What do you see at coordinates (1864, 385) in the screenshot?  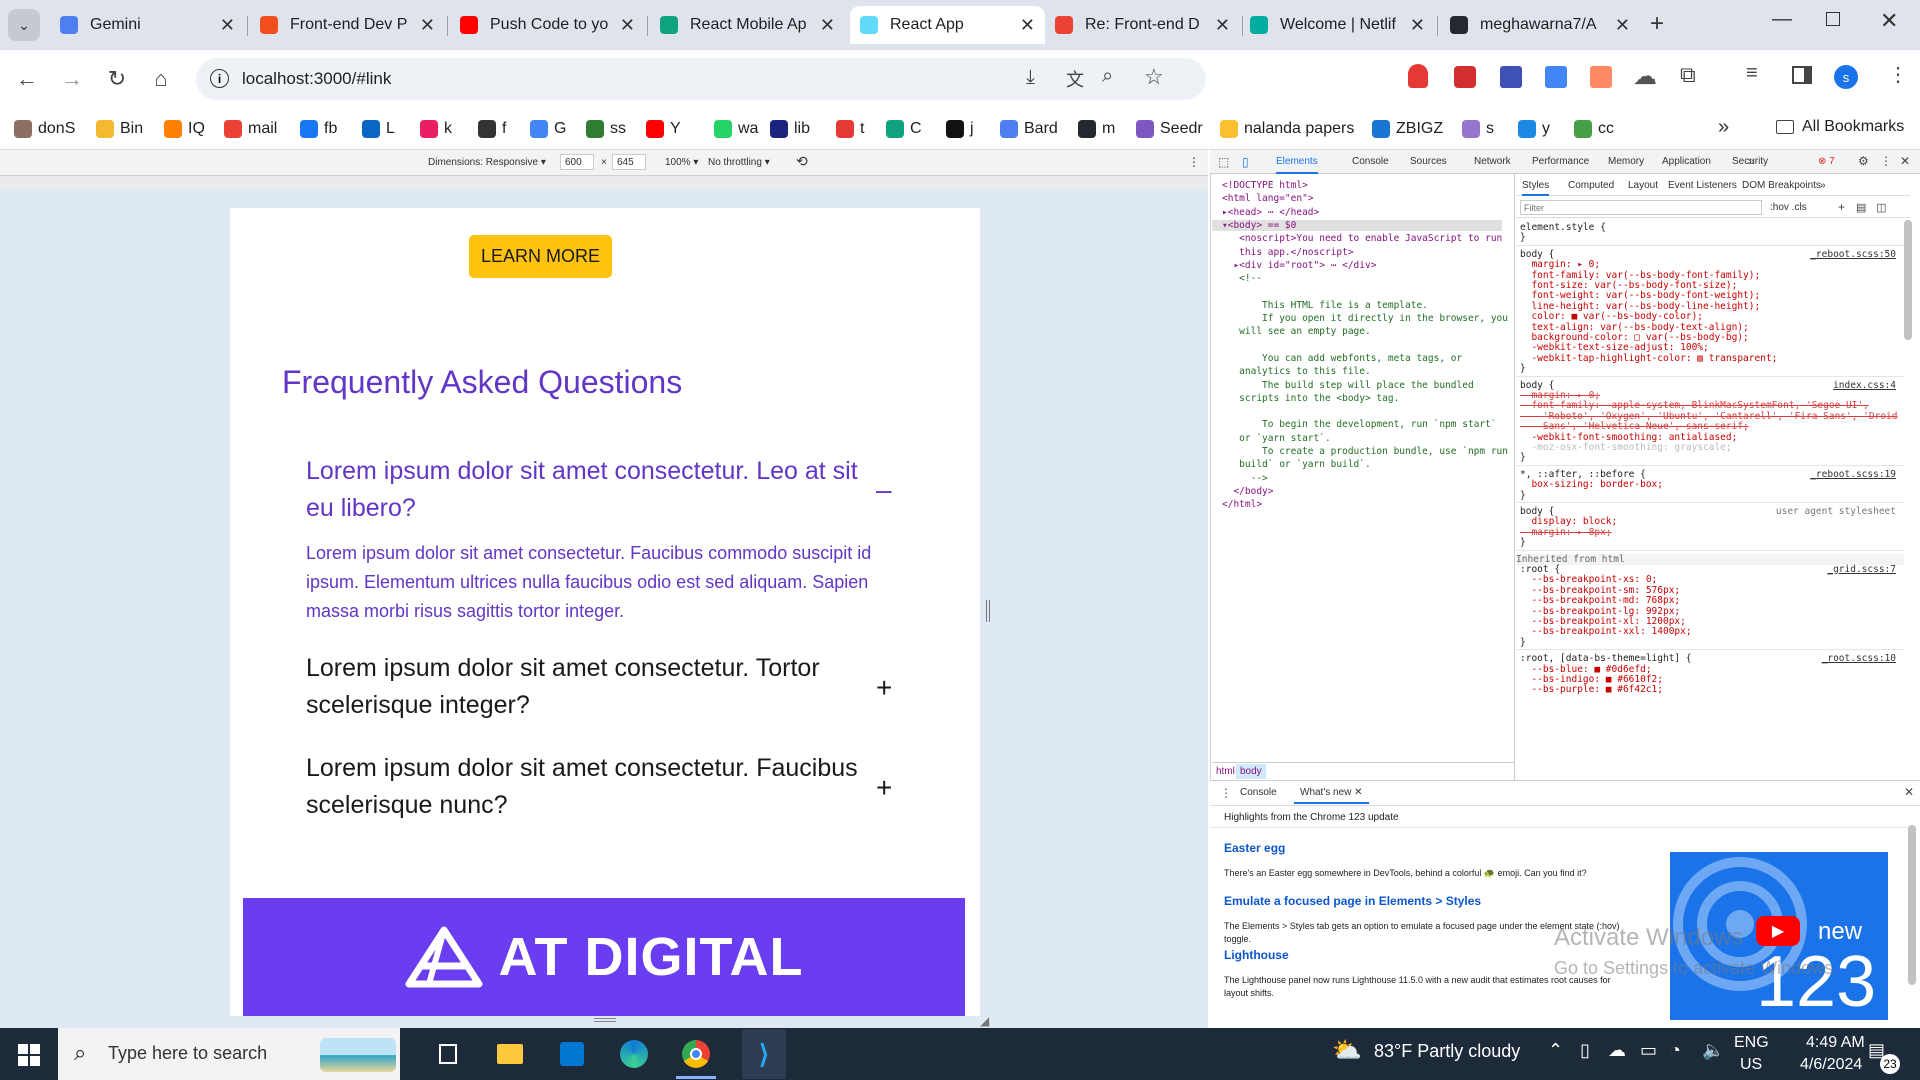 I see `style-source-link: index.css:4` at bounding box center [1864, 385].